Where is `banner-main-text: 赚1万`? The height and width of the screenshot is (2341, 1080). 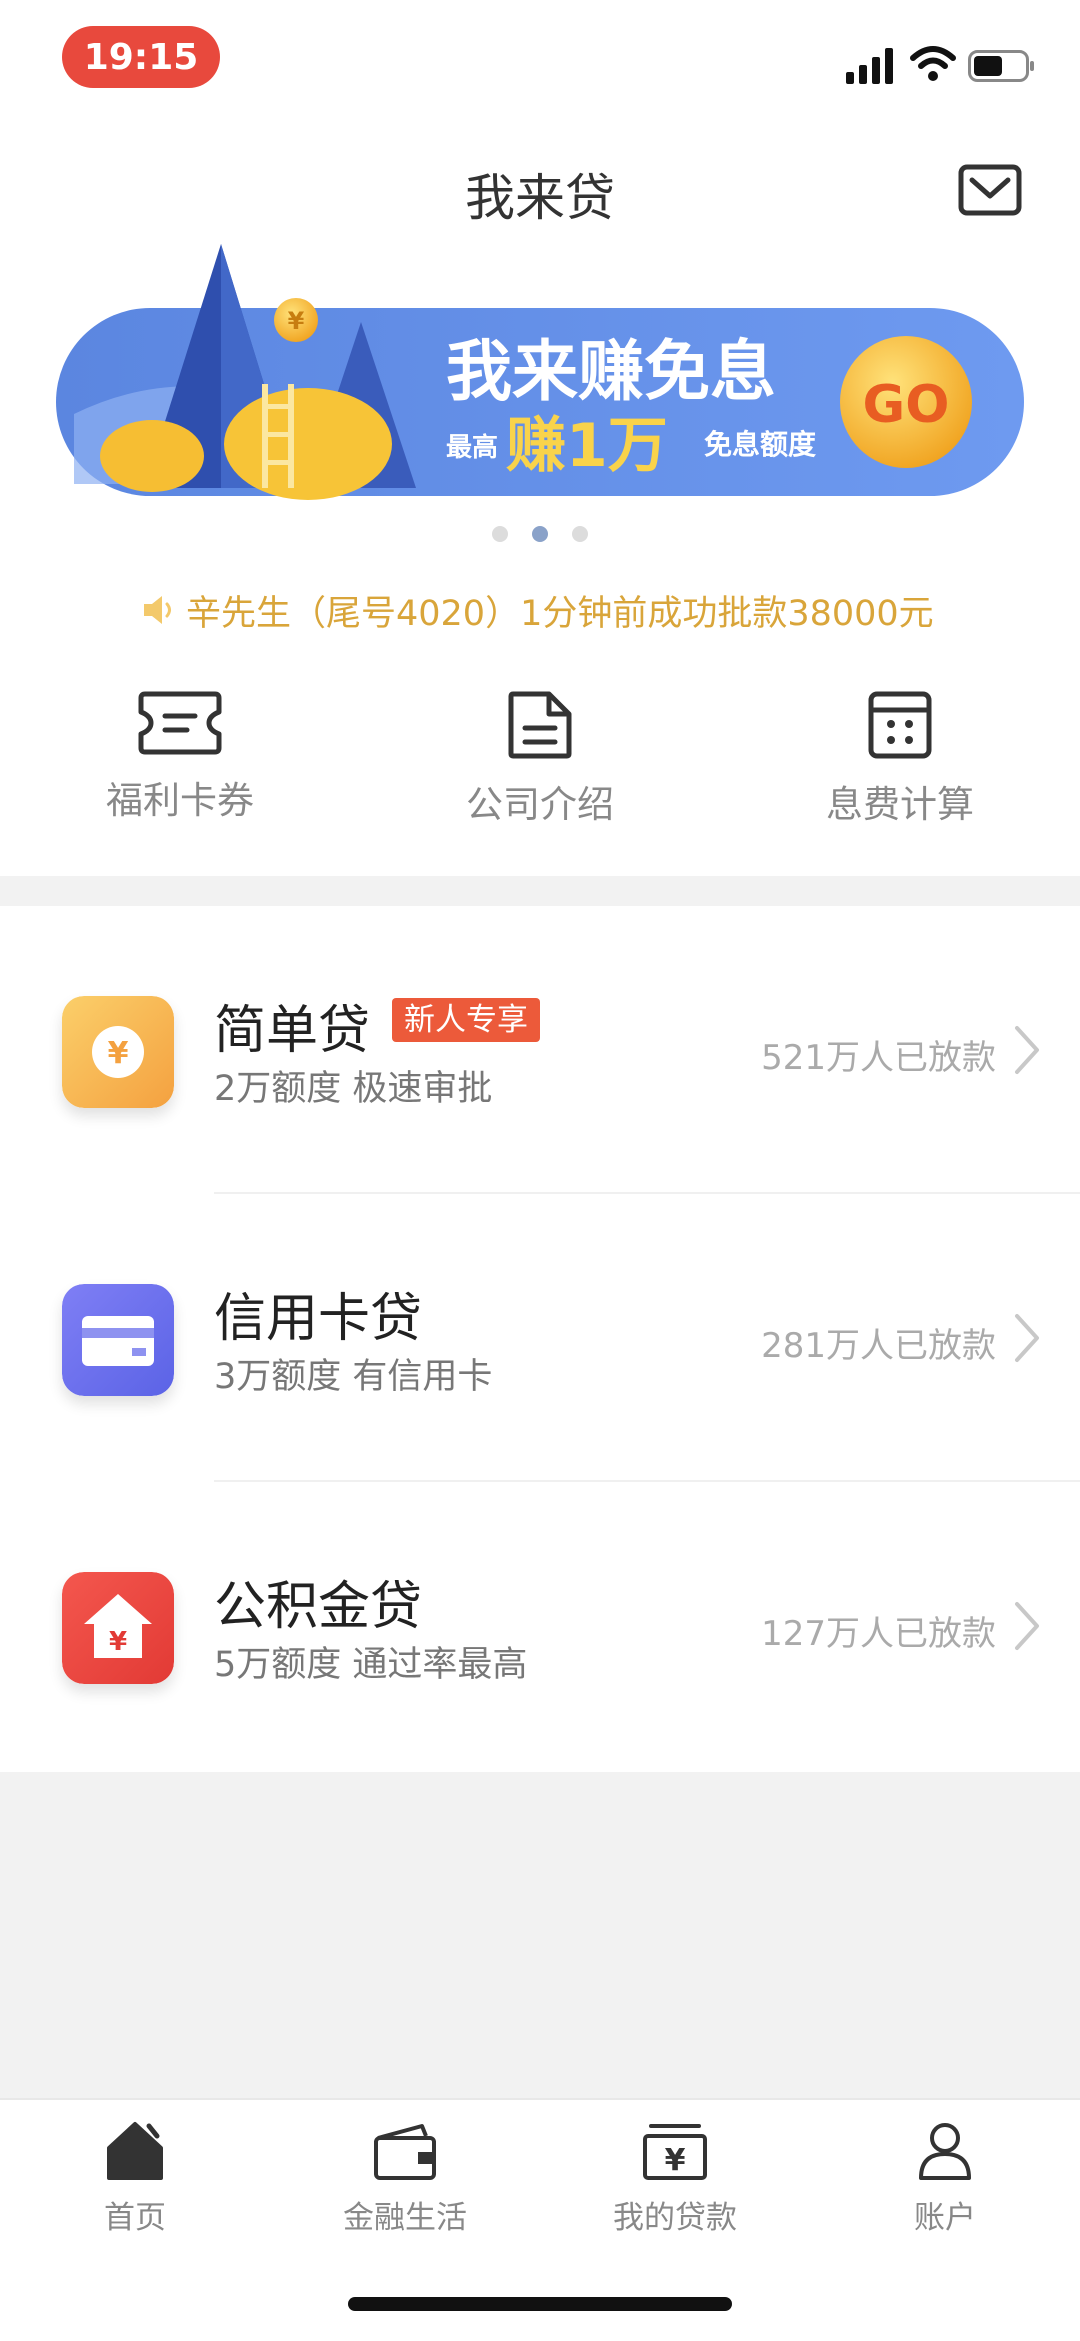 banner-main-text: 赚1万 is located at coordinates (587, 446).